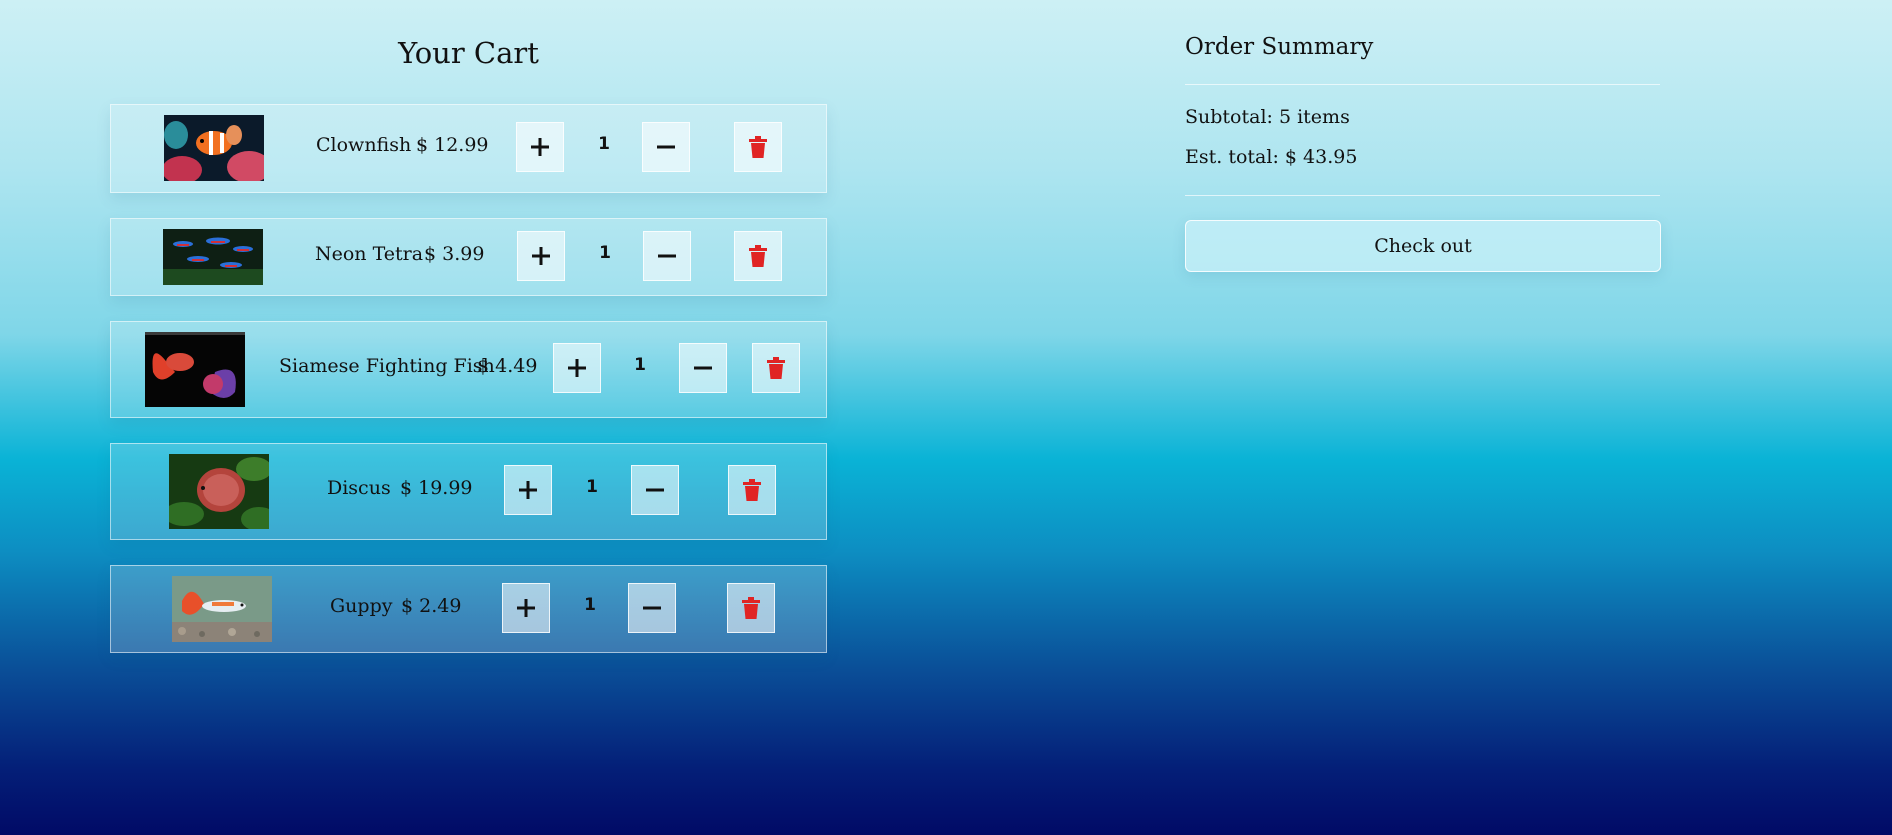 This screenshot has width=1892, height=835. Describe the element at coordinates (454, 254) in the screenshot. I see `item-price: $ 3.99` at that location.